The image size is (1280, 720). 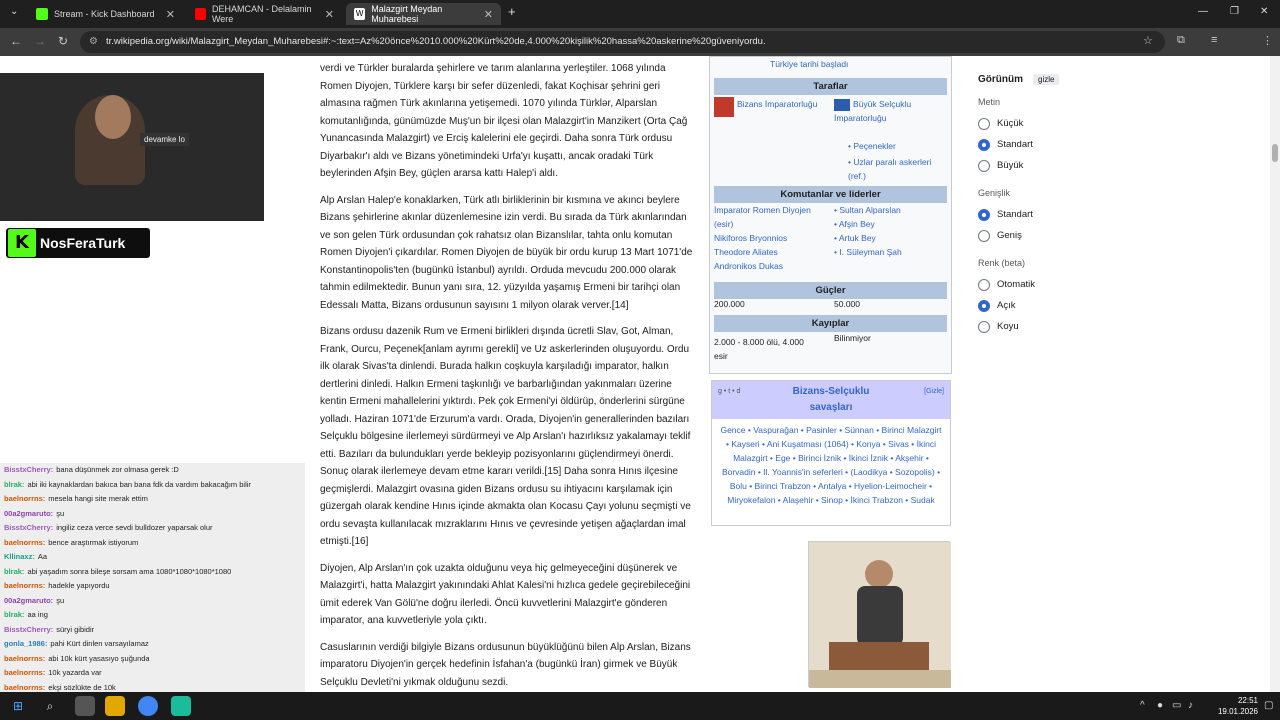 What do you see at coordinates (1053, 144) in the screenshot?
I see `text-size-standard: Standart` at bounding box center [1053, 144].